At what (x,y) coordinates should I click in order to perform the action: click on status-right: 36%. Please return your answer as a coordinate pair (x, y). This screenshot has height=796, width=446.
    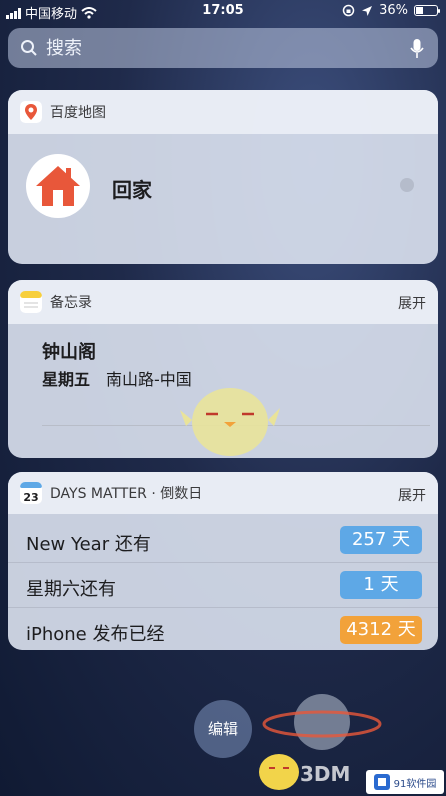
    Looking at the image, I should click on (391, 10).